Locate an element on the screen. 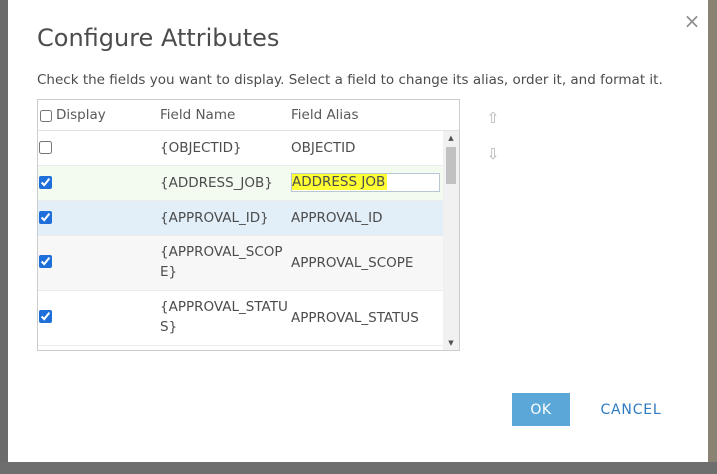 This screenshot has height=474, width=717. backdrop-bottom is located at coordinates (358, 468).